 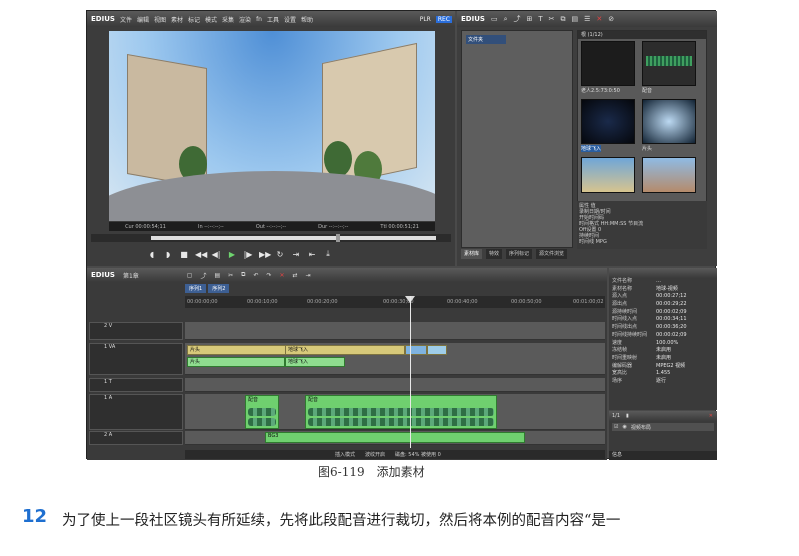 I want to click on folder-icon: ▭, so click(x=494, y=19).